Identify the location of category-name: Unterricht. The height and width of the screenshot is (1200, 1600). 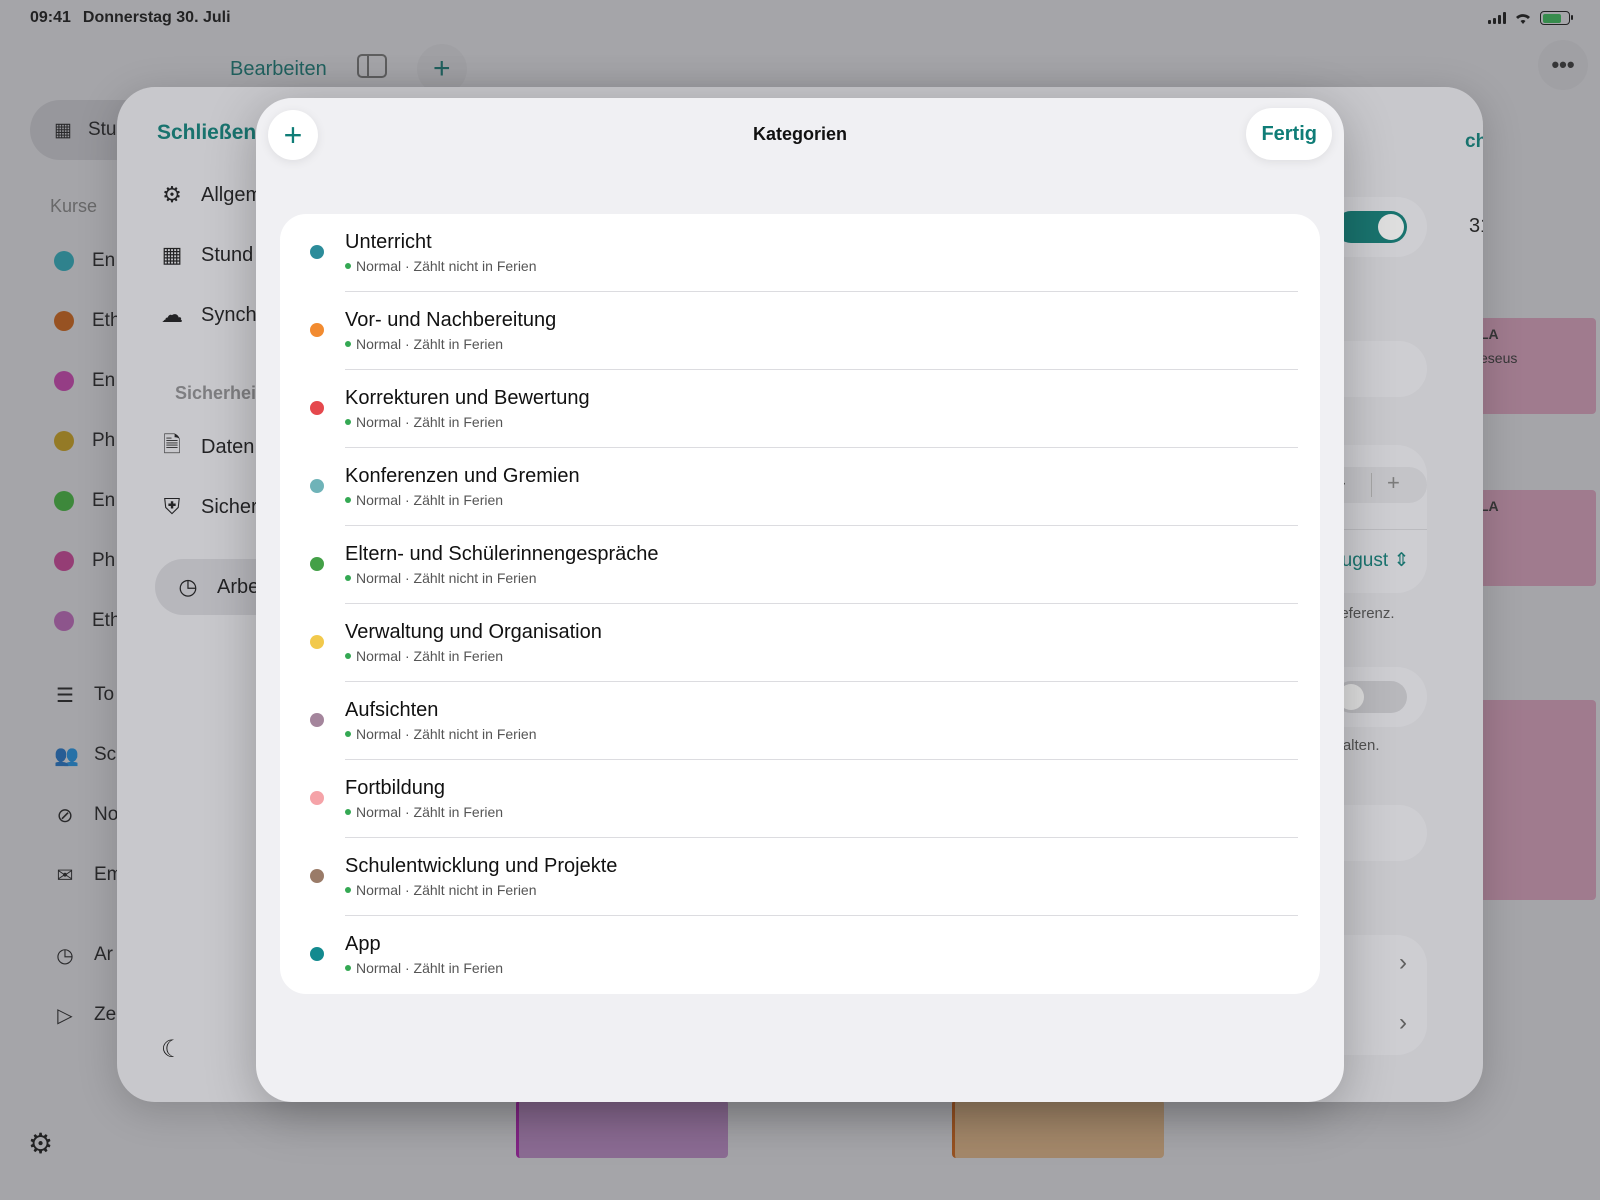
(388, 242).